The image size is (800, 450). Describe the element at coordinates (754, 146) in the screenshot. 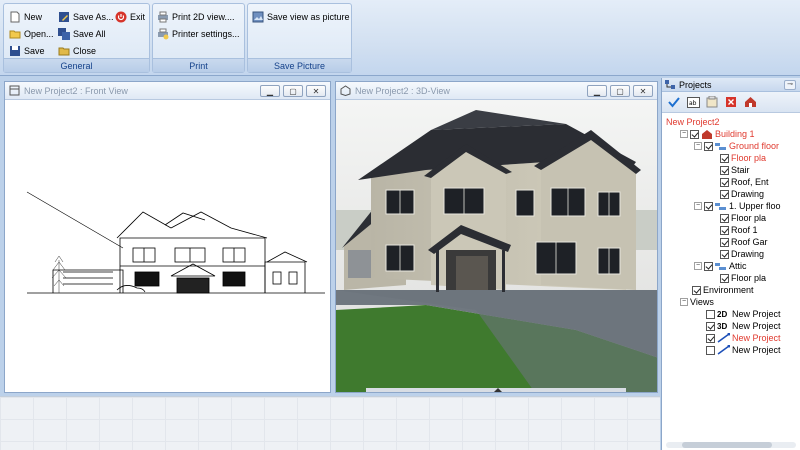

I see `ground-floor-label: Ground floor` at that location.